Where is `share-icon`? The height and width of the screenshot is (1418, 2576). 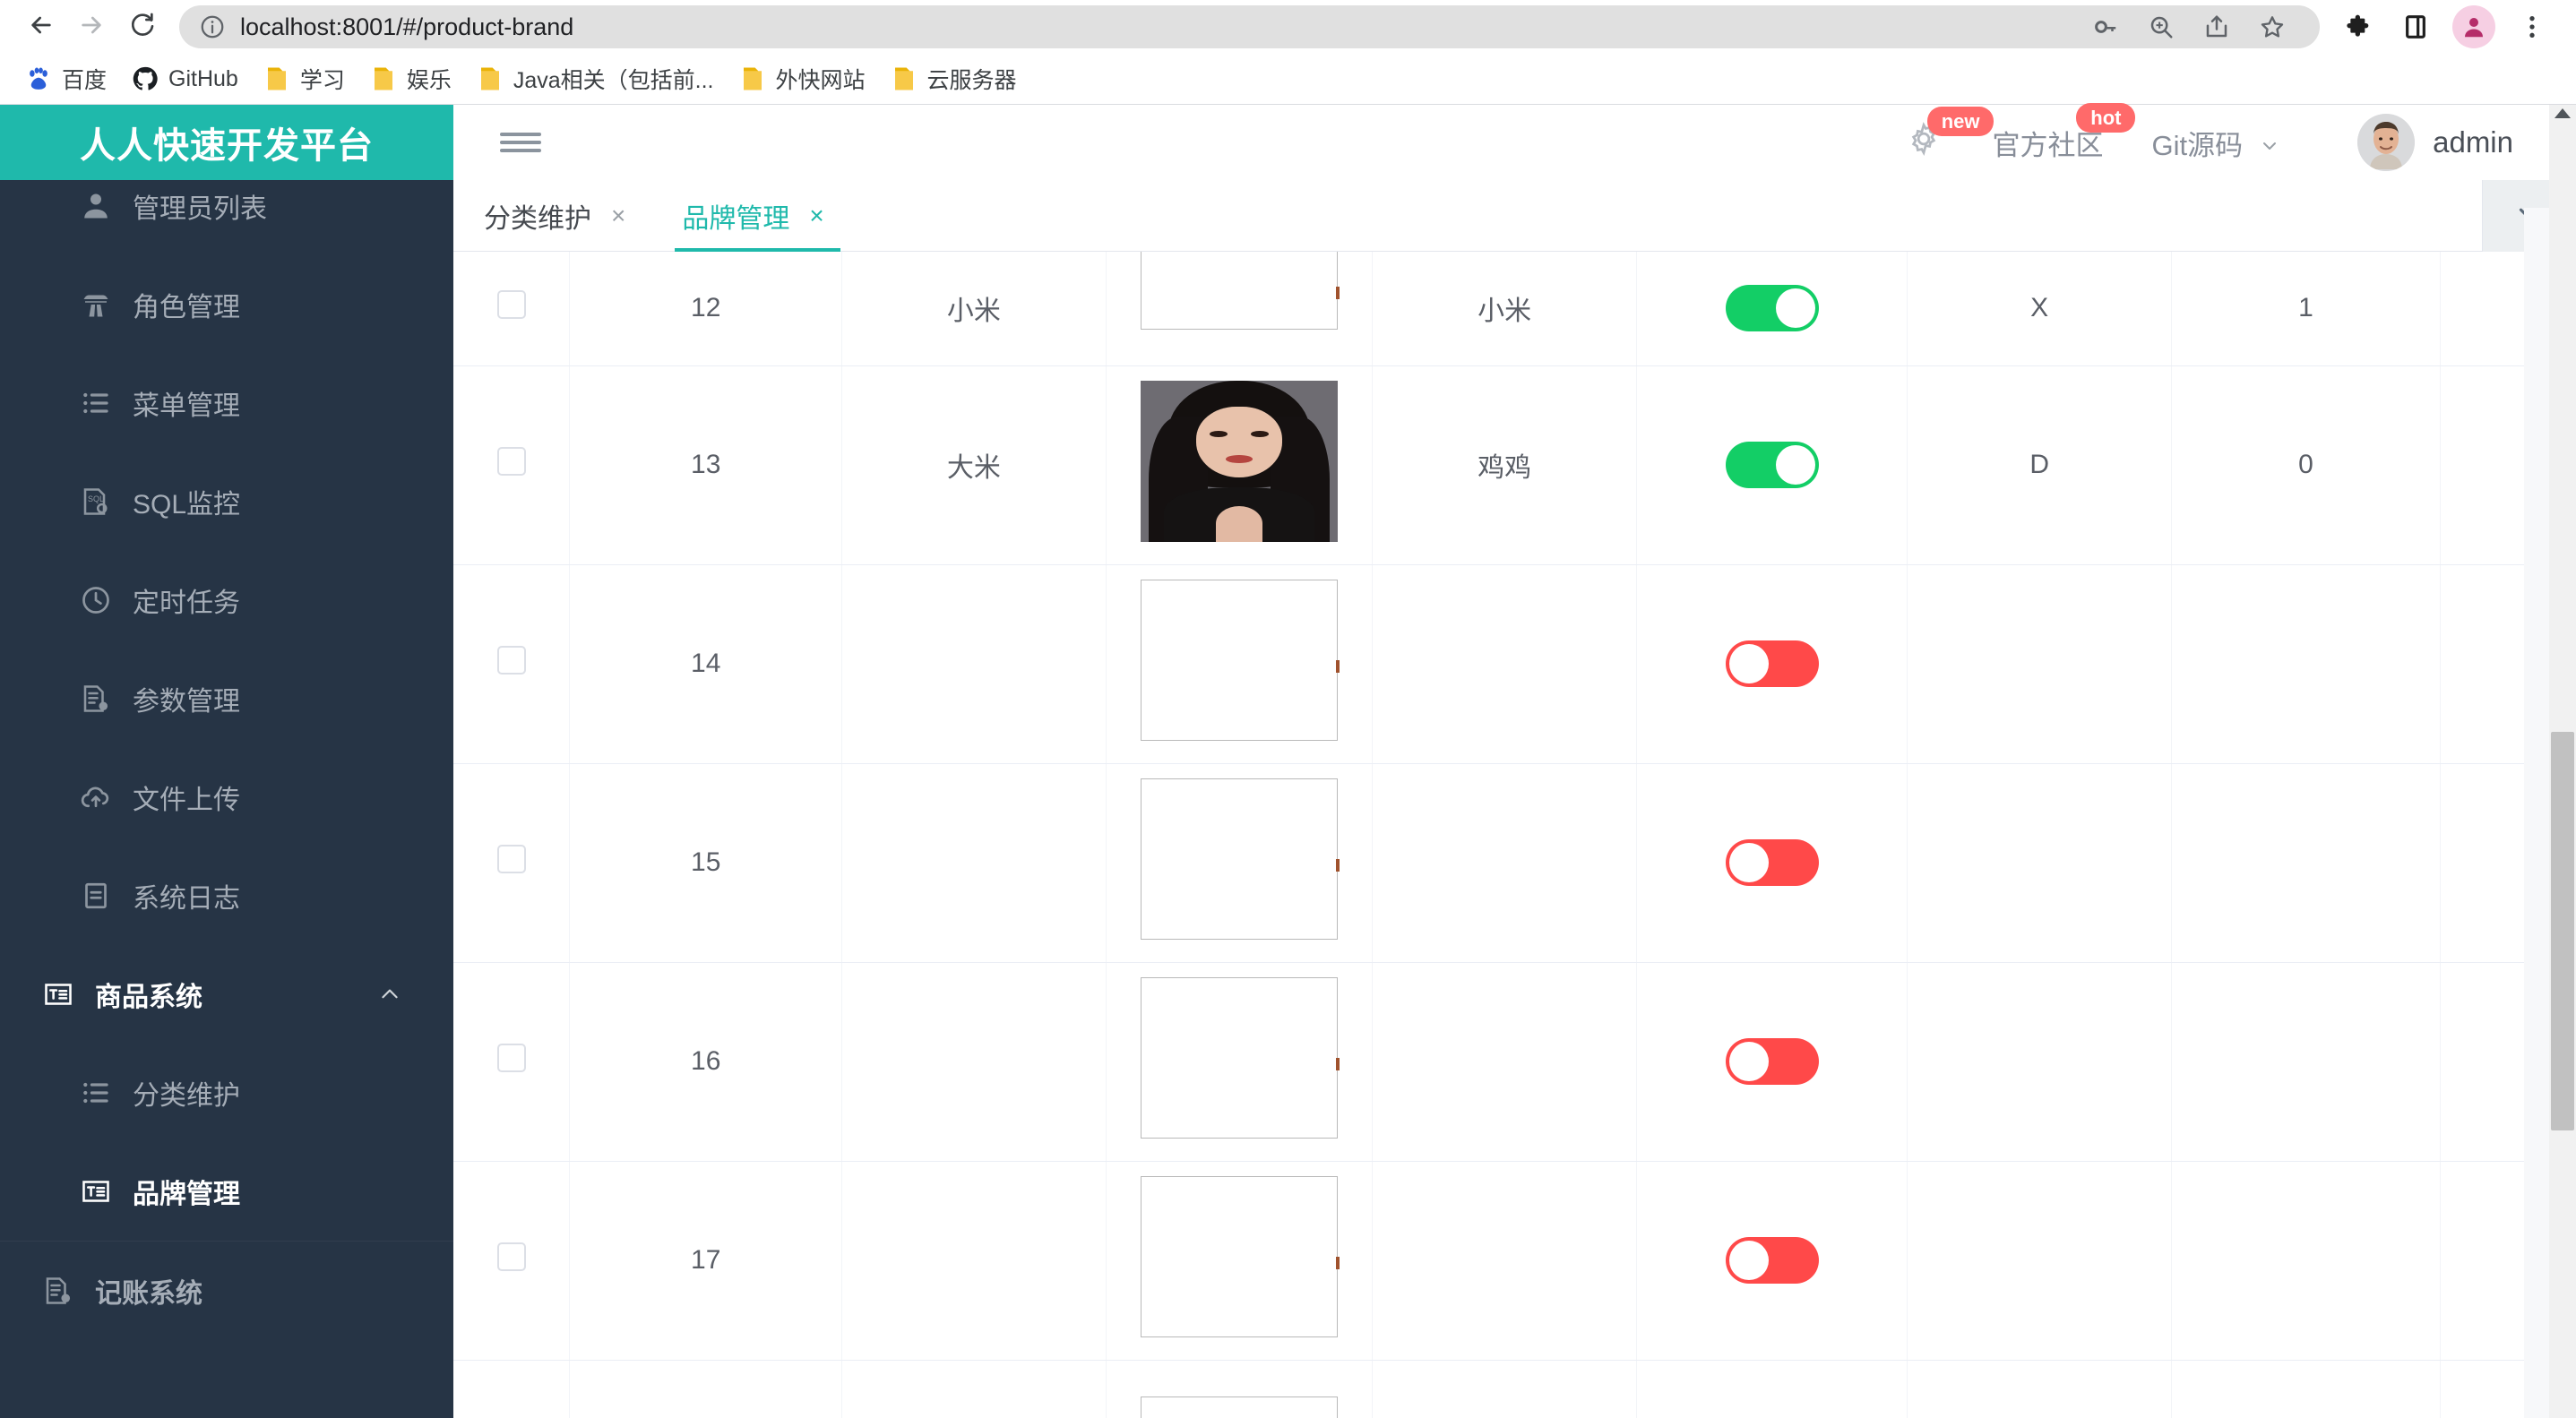 share-icon is located at coordinates (2216, 26).